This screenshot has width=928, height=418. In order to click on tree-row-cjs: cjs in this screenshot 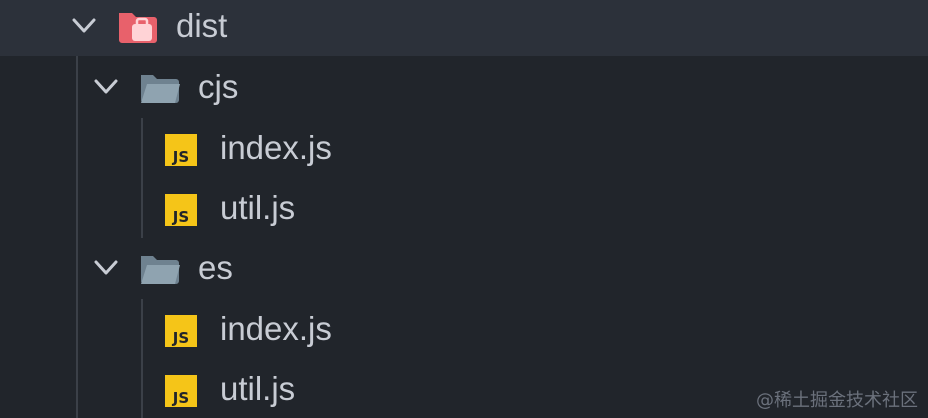, I will do `click(464, 87)`.